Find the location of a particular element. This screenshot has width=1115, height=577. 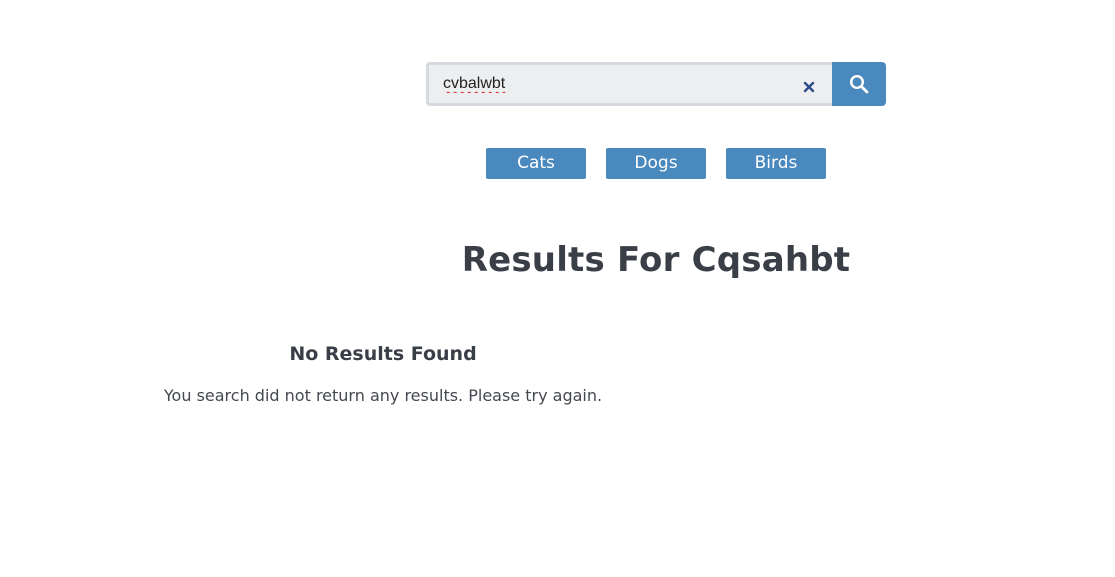

category-button-dogs: Dogs is located at coordinates (656, 163).